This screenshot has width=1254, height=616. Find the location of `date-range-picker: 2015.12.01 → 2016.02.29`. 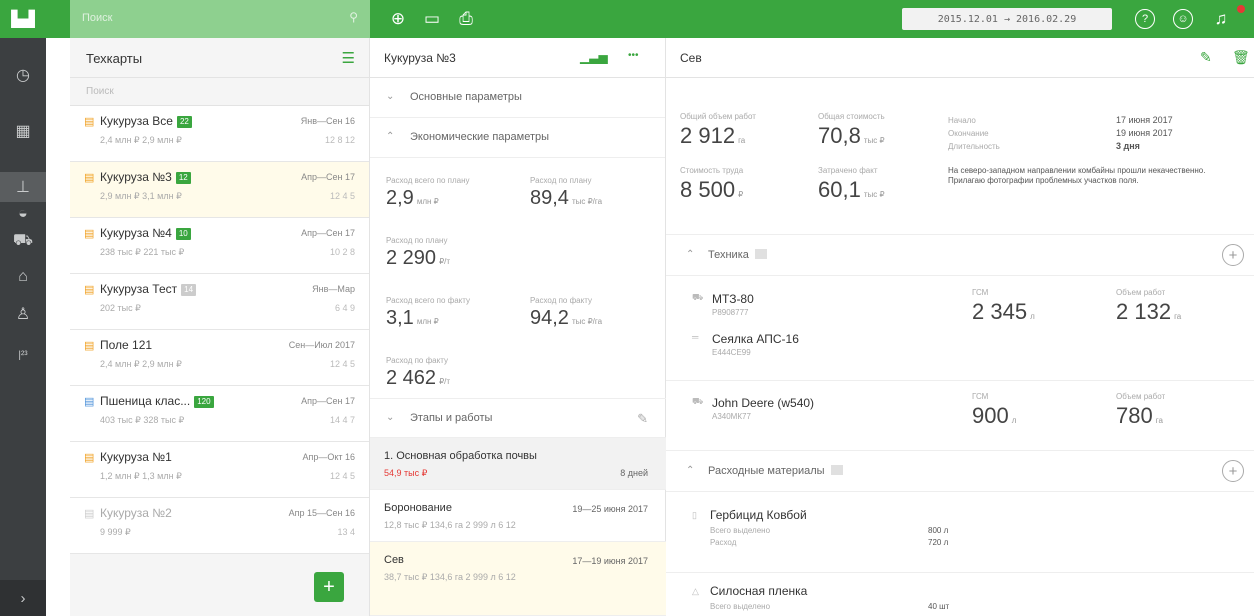

date-range-picker: 2015.12.01 → 2016.02.29 is located at coordinates (1007, 19).